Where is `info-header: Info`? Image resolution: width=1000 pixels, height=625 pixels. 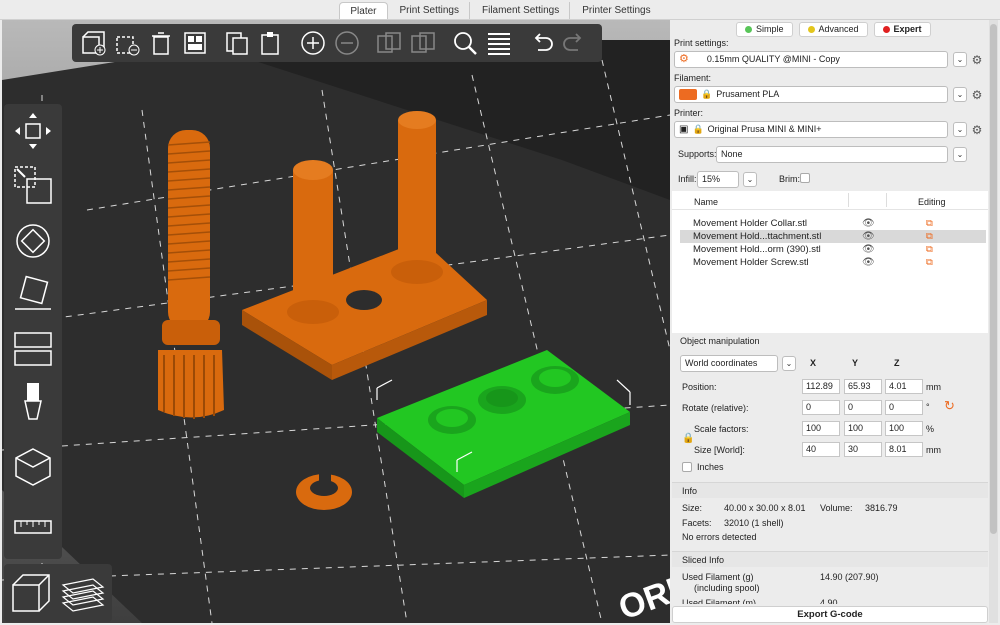
info-header: Info is located at coordinates (830, 490).